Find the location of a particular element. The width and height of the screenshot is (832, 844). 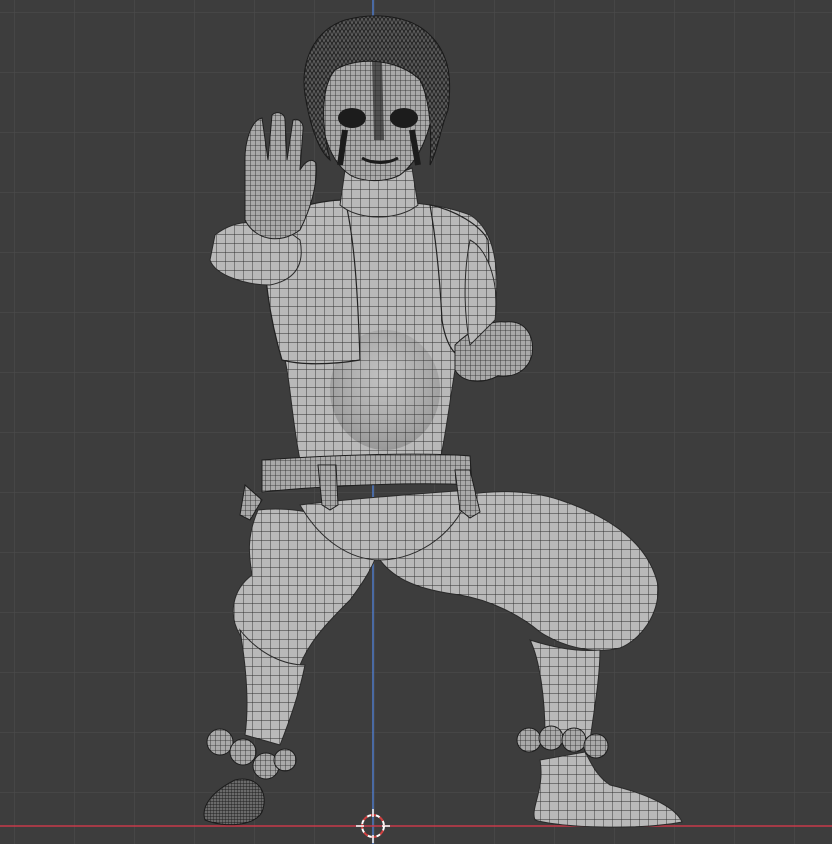

raised-arm is located at coordinates (263, 199).